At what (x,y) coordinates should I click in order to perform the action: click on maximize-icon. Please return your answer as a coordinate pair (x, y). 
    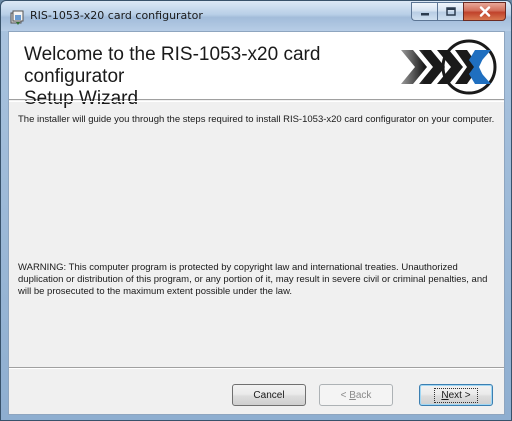
    Looking at the image, I should click on (450, 11).